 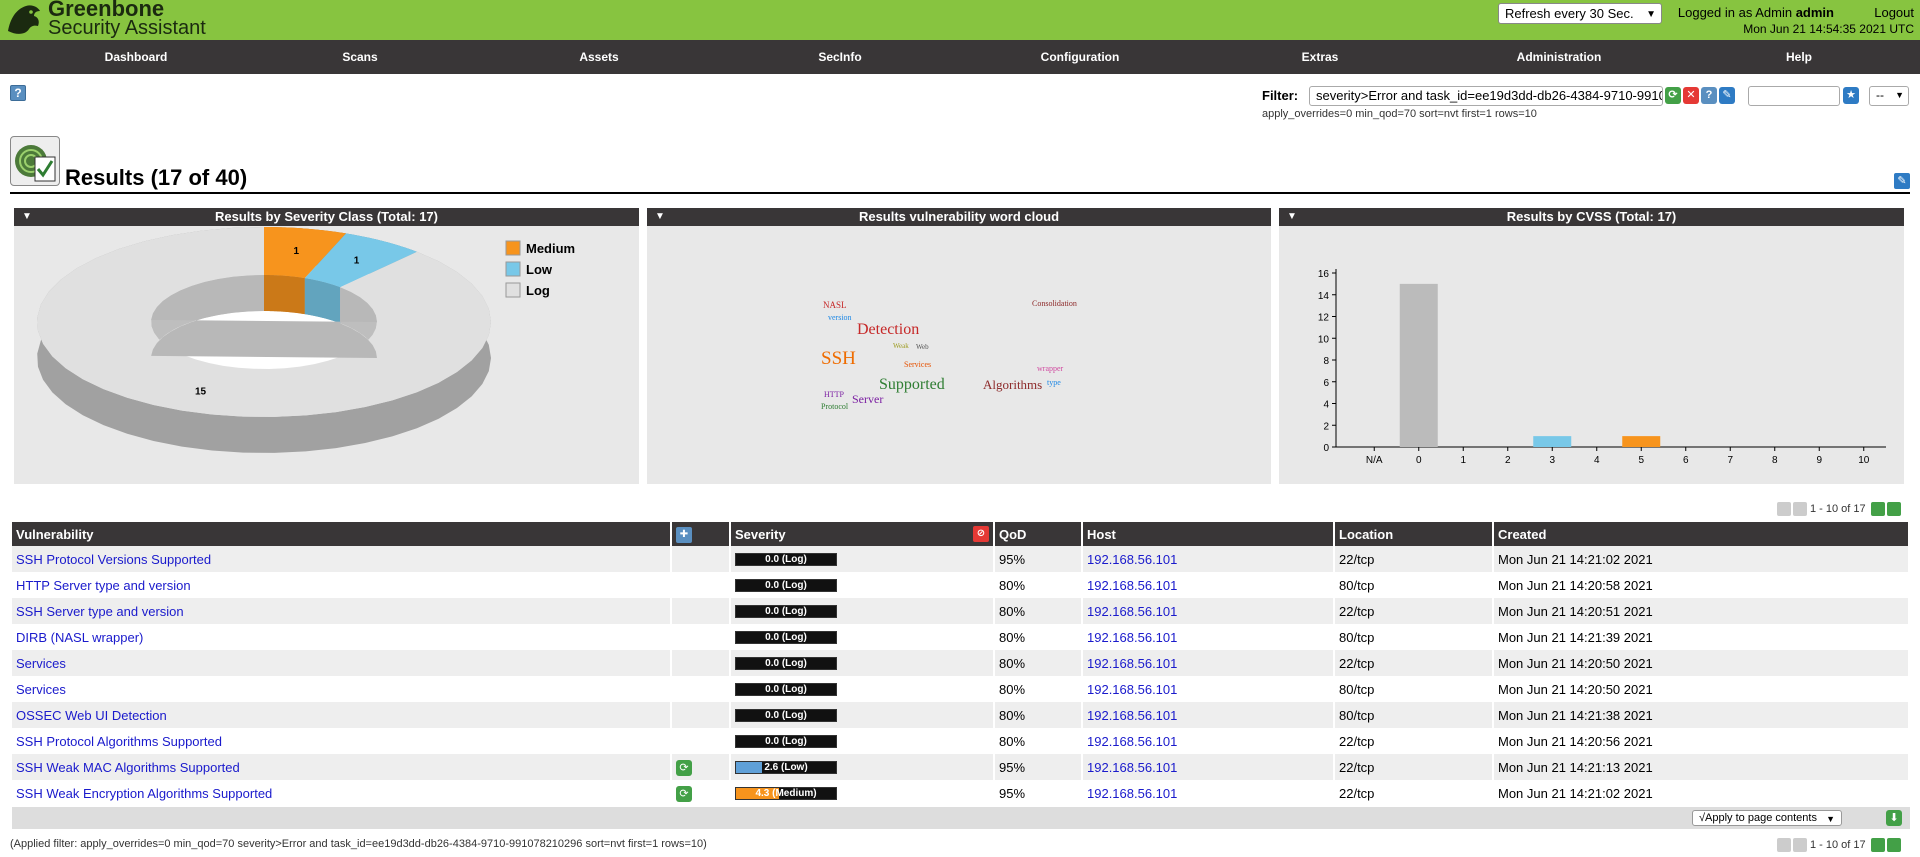 I want to click on vulnerability-link: SSH Server type and version, so click(x=100, y=611).